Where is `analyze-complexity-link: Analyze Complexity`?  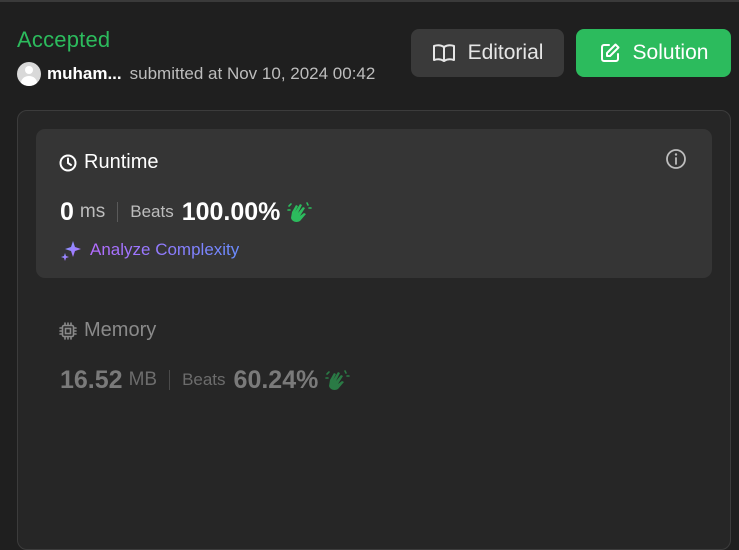
analyze-complexity-link: Analyze Complexity is located at coordinates (149, 250).